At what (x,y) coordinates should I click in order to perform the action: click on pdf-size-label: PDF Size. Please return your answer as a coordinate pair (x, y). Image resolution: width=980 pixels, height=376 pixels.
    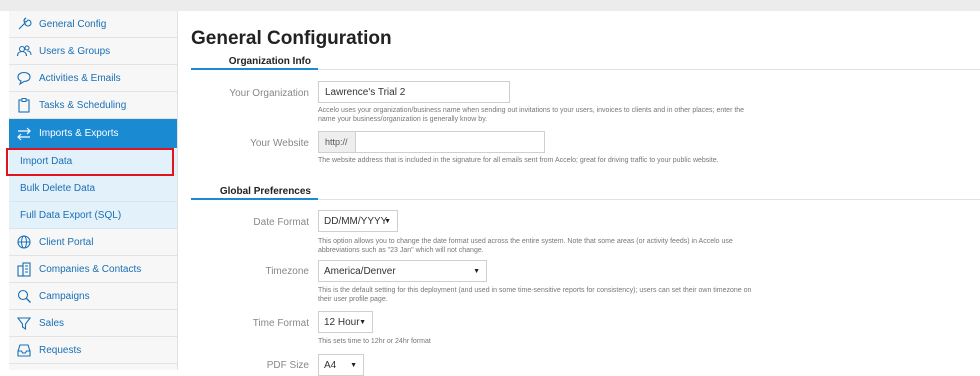
    Looking at the image, I should click on (287, 365).